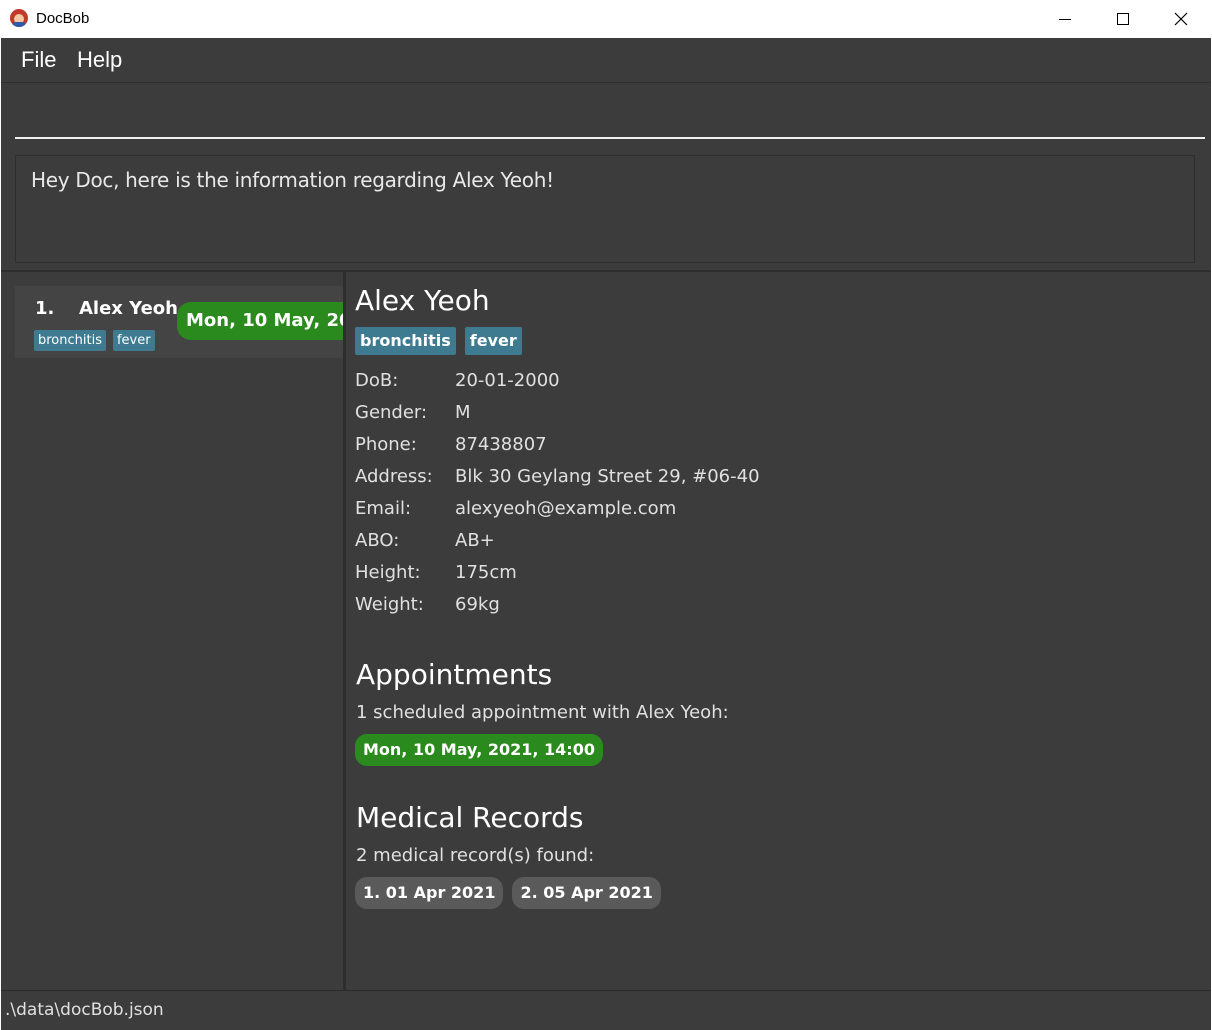 This screenshot has height=1030, width=1212. I want to click on detail-tags: bronchitis fever, so click(438, 341).